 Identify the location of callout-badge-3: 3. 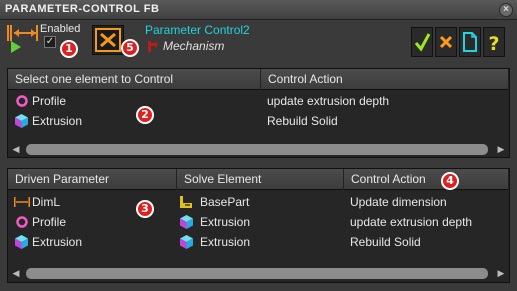
(145, 209).